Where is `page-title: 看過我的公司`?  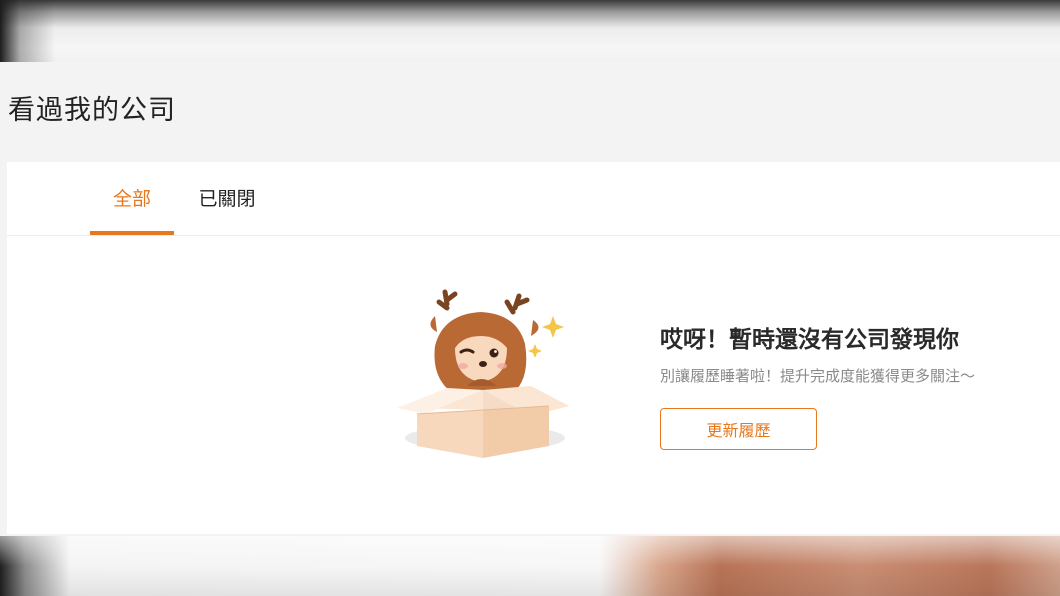
page-title: 看過我的公司 is located at coordinates (92, 110).